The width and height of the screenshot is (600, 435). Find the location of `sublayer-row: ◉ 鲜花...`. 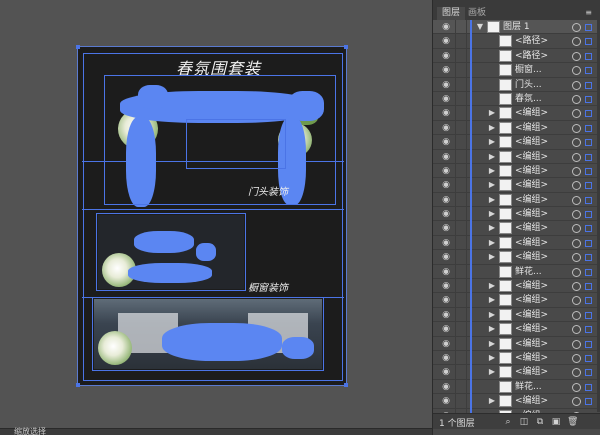

sublayer-row: ◉ 鲜花... is located at coordinates (516, 387).